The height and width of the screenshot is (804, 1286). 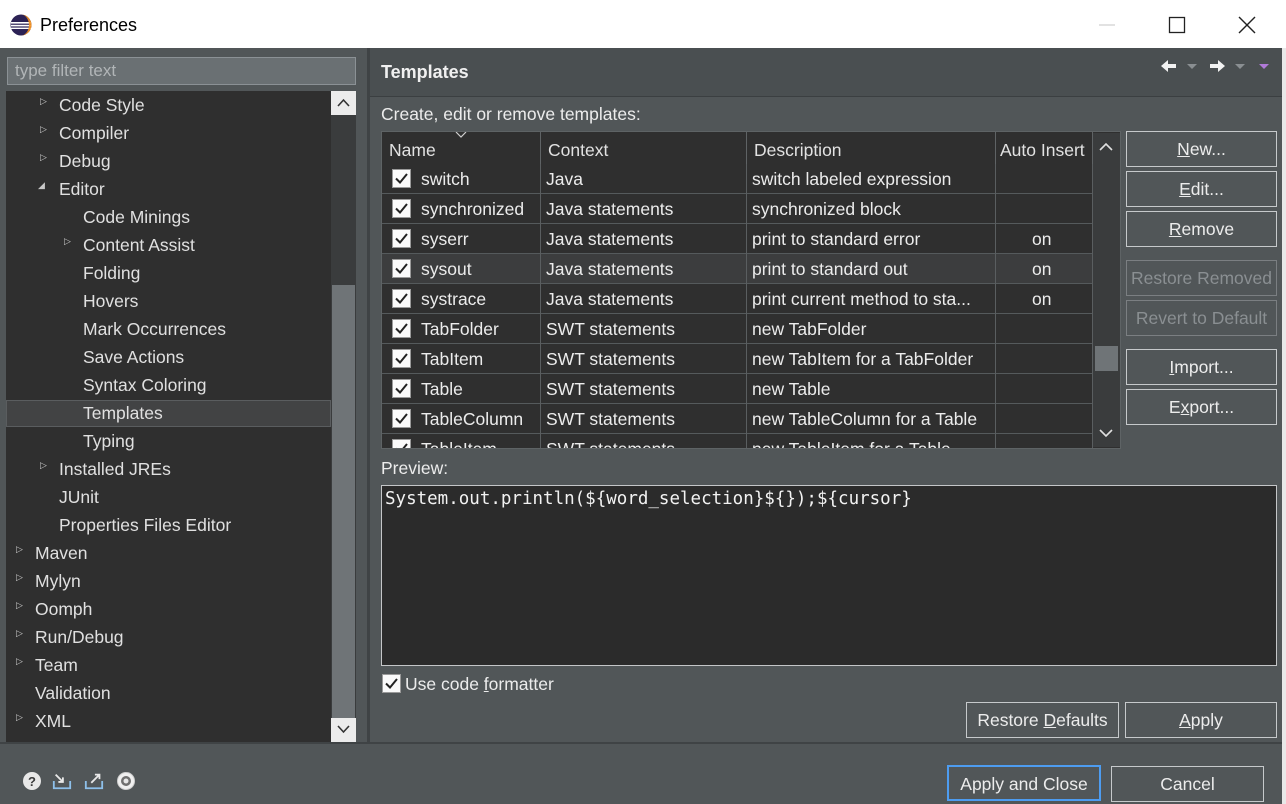 What do you see at coordinates (168, 105) in the screenshot?
I see `tree-item-code-style: ▷ Code Style` at bounding box center [168, 105].